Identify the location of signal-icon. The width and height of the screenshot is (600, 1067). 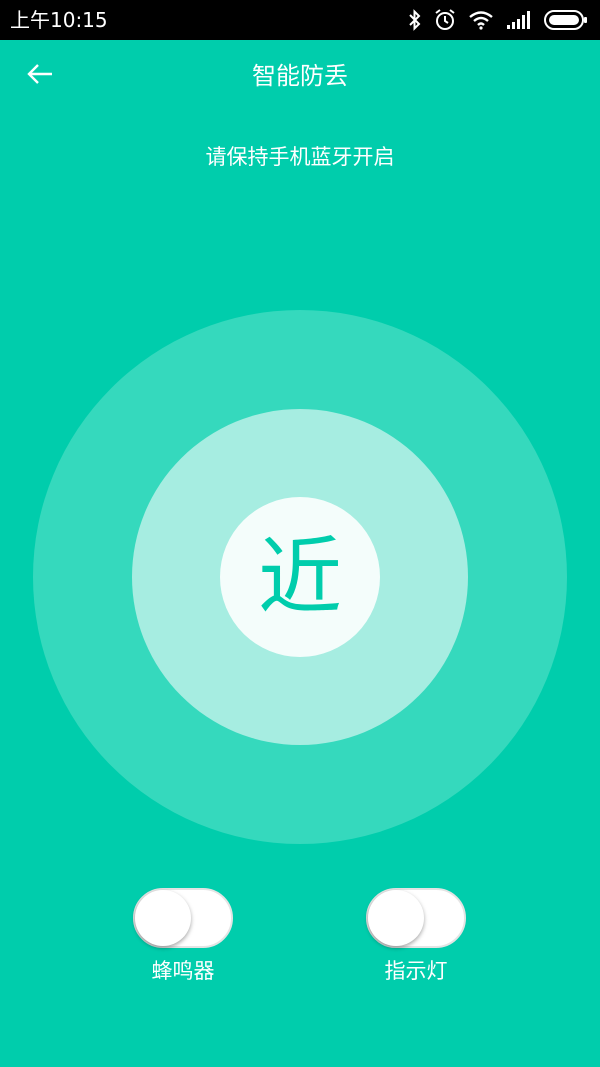
(519, 20).